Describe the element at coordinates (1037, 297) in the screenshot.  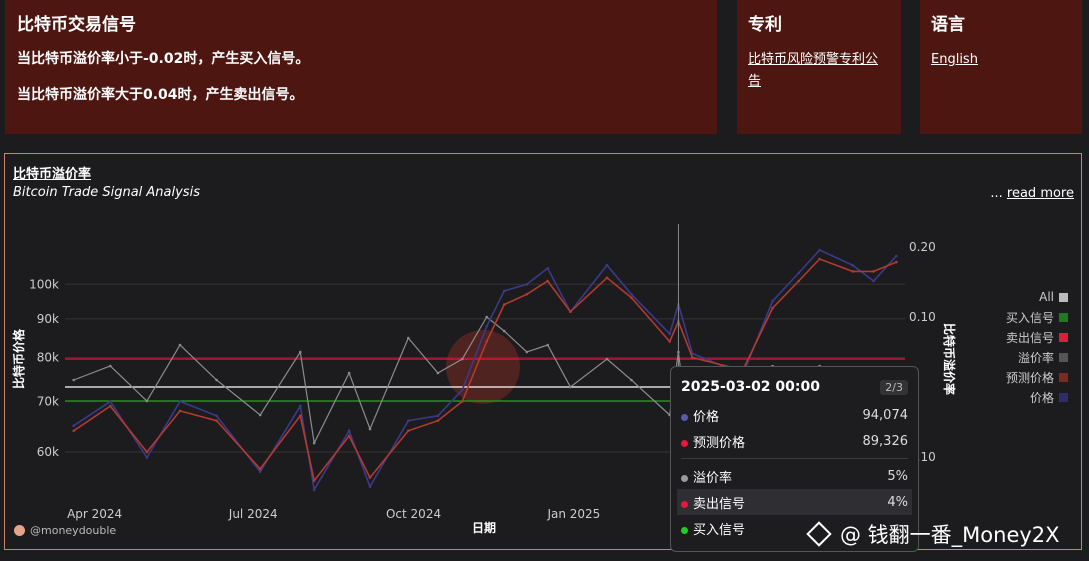
I see `legend-item-0: All` at that location.